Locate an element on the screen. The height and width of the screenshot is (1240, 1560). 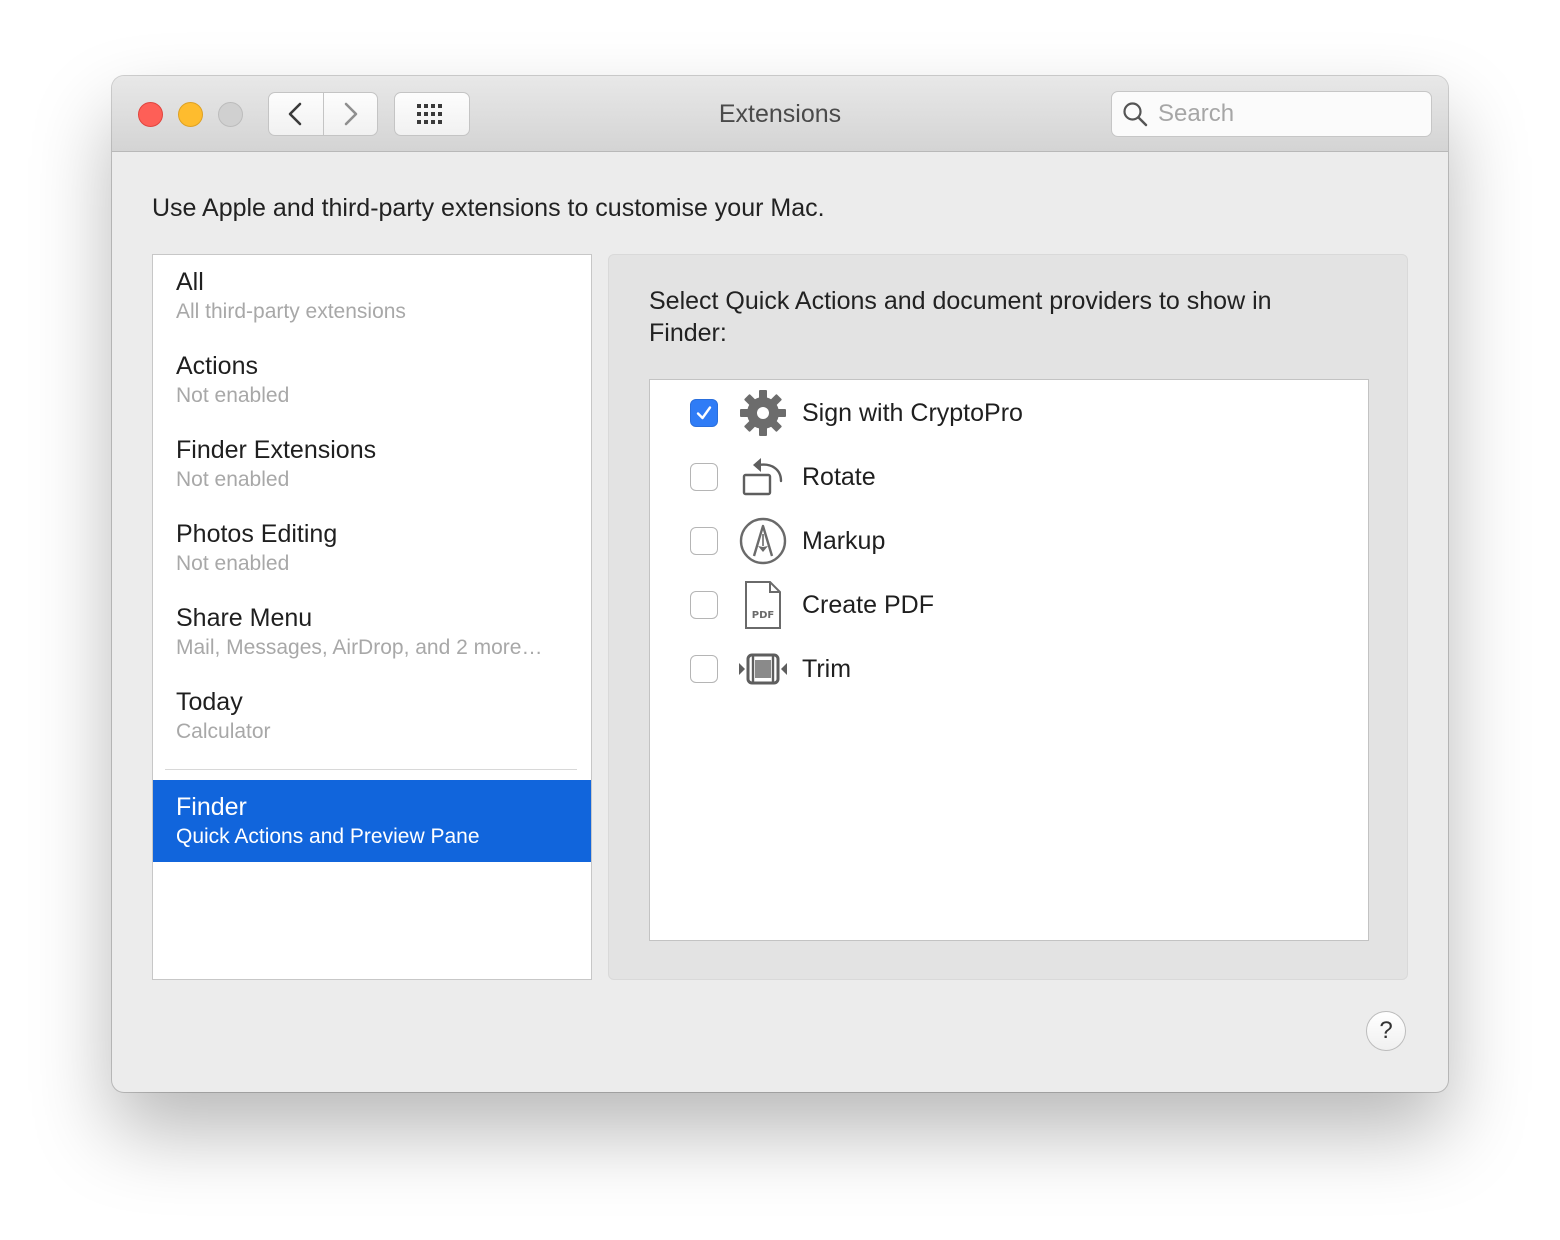
checkmark-icon is located at coordinates (704, 413).